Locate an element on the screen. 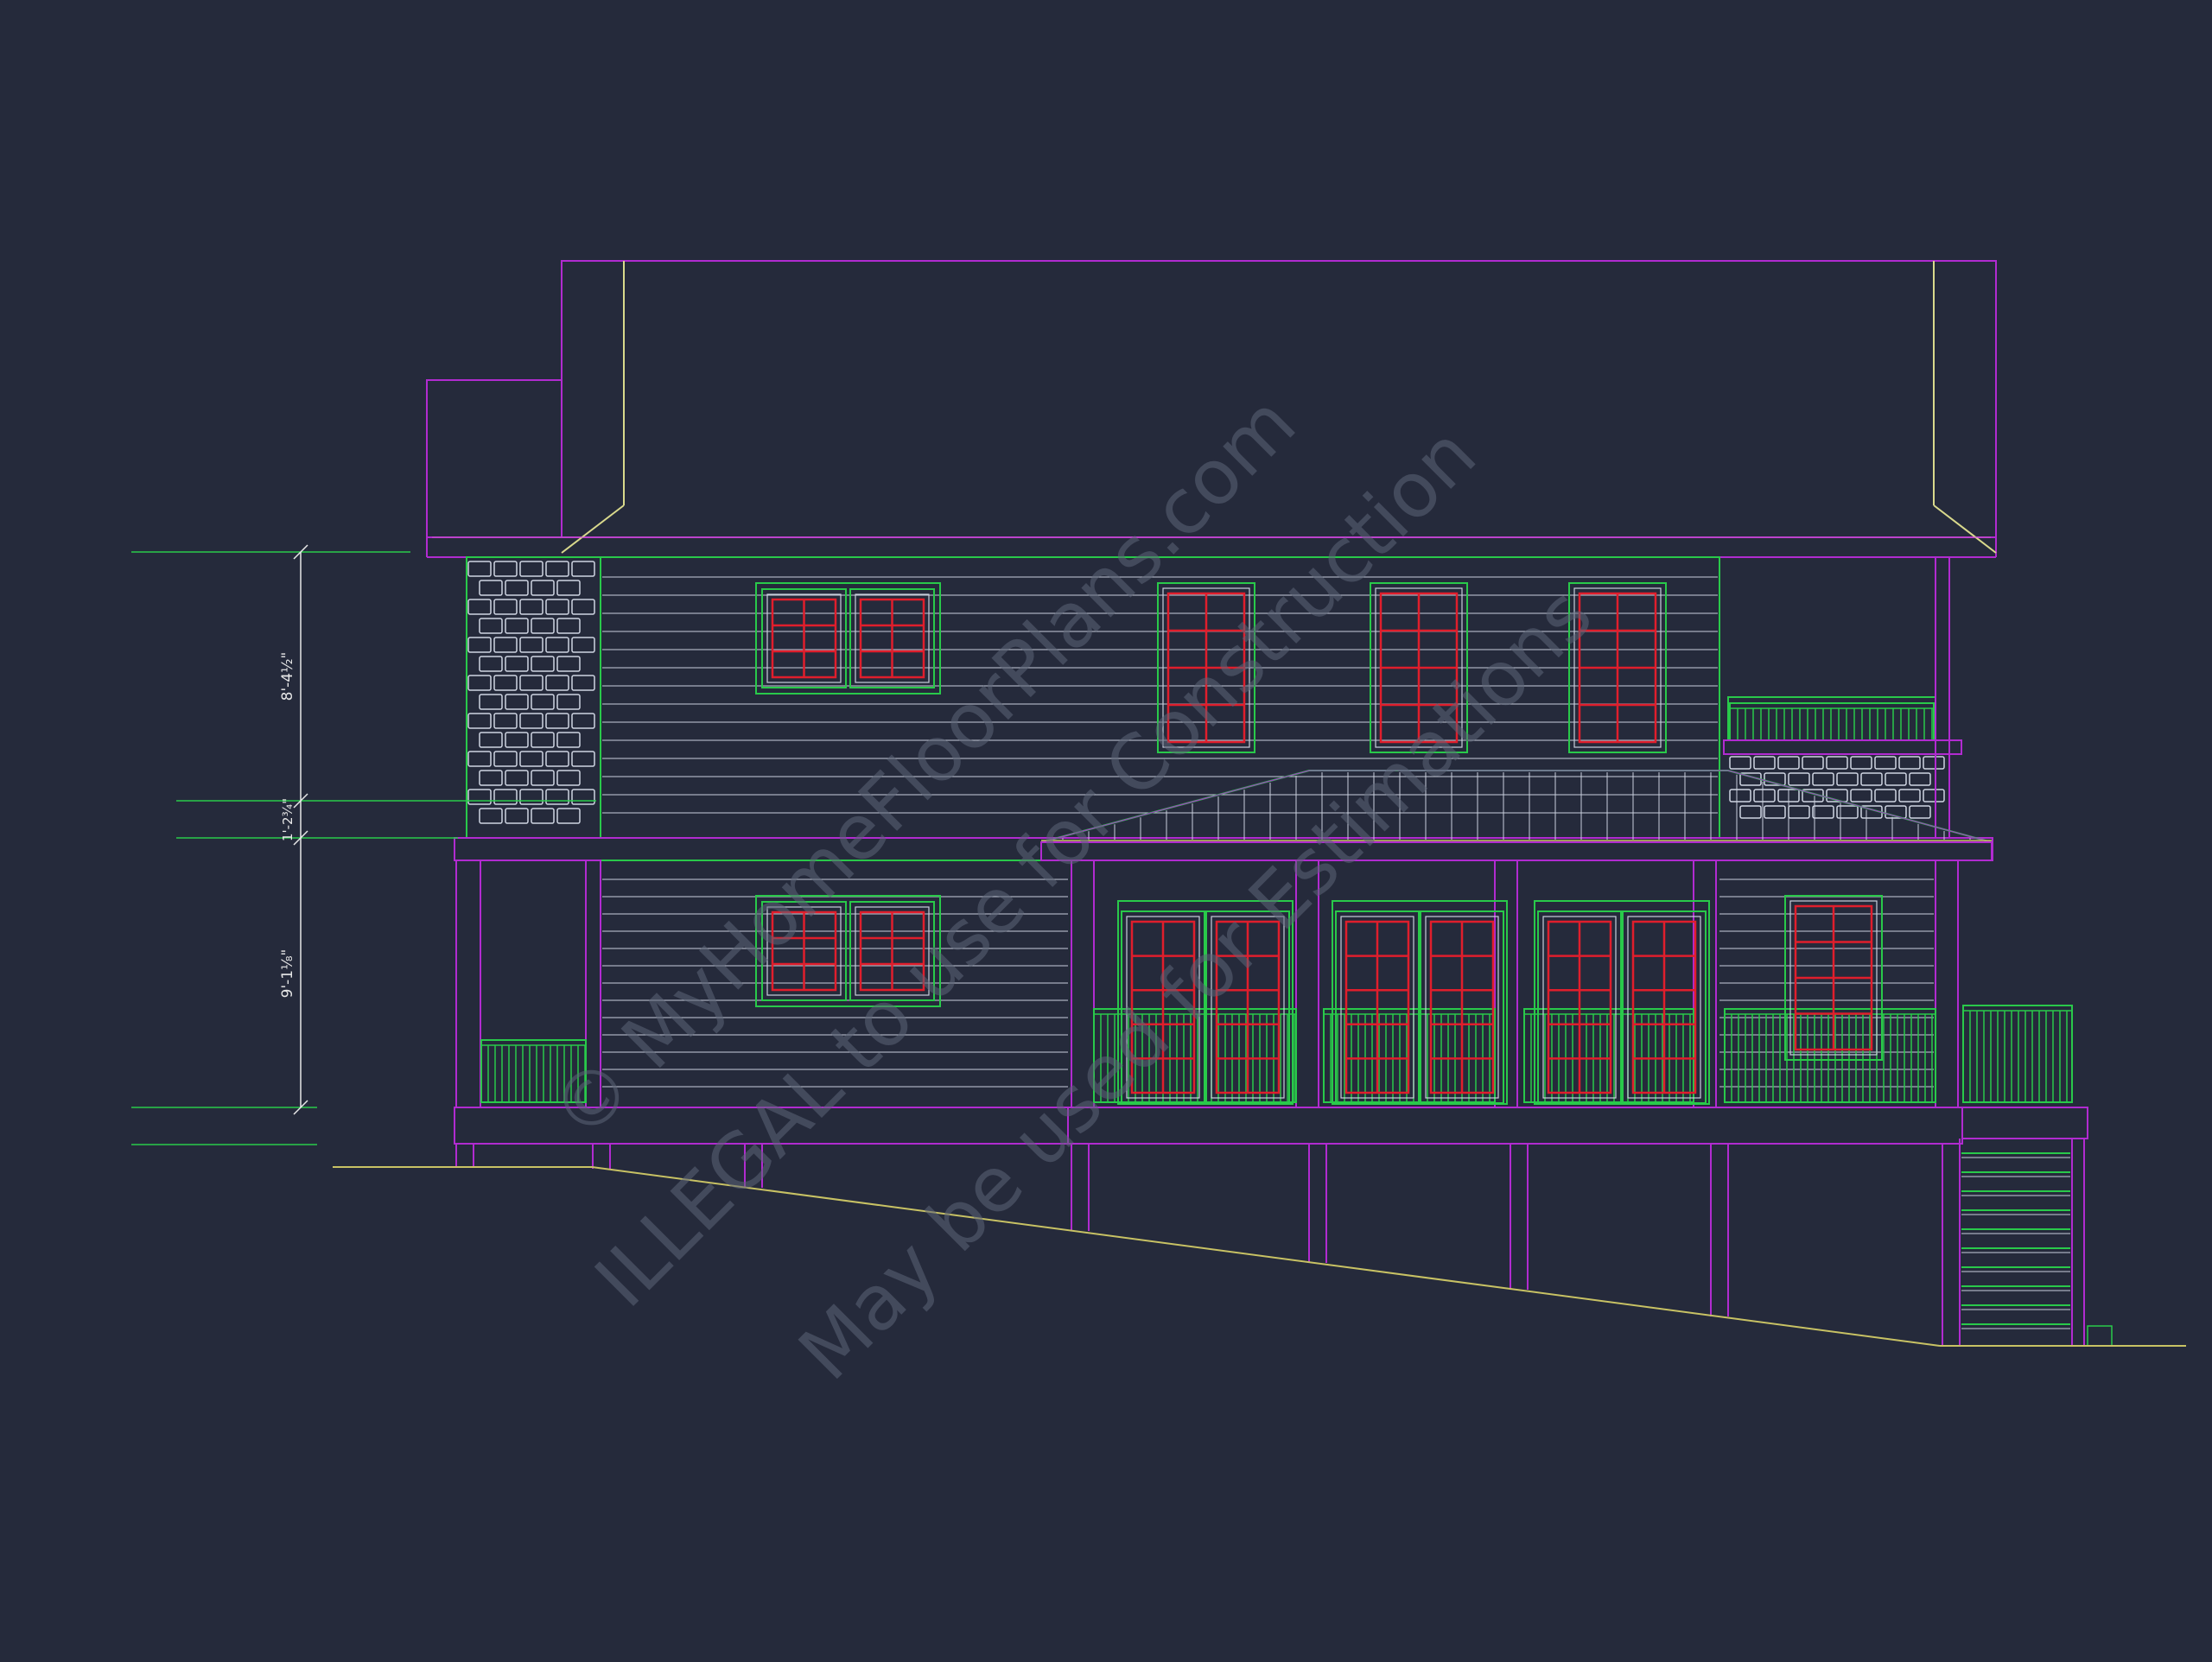 The image size is (2212, 1662). porch-post is located at coordinates (1947, 984).